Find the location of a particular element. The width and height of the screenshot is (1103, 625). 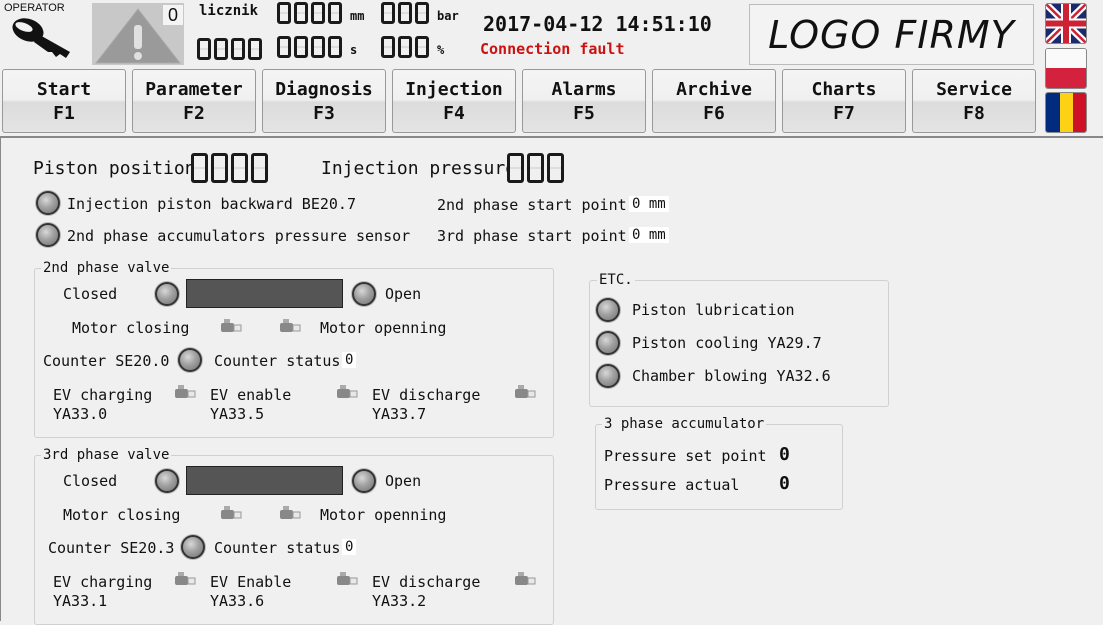

phase2-start-label: 2nd phase start point is located at coordinates (532, 205).